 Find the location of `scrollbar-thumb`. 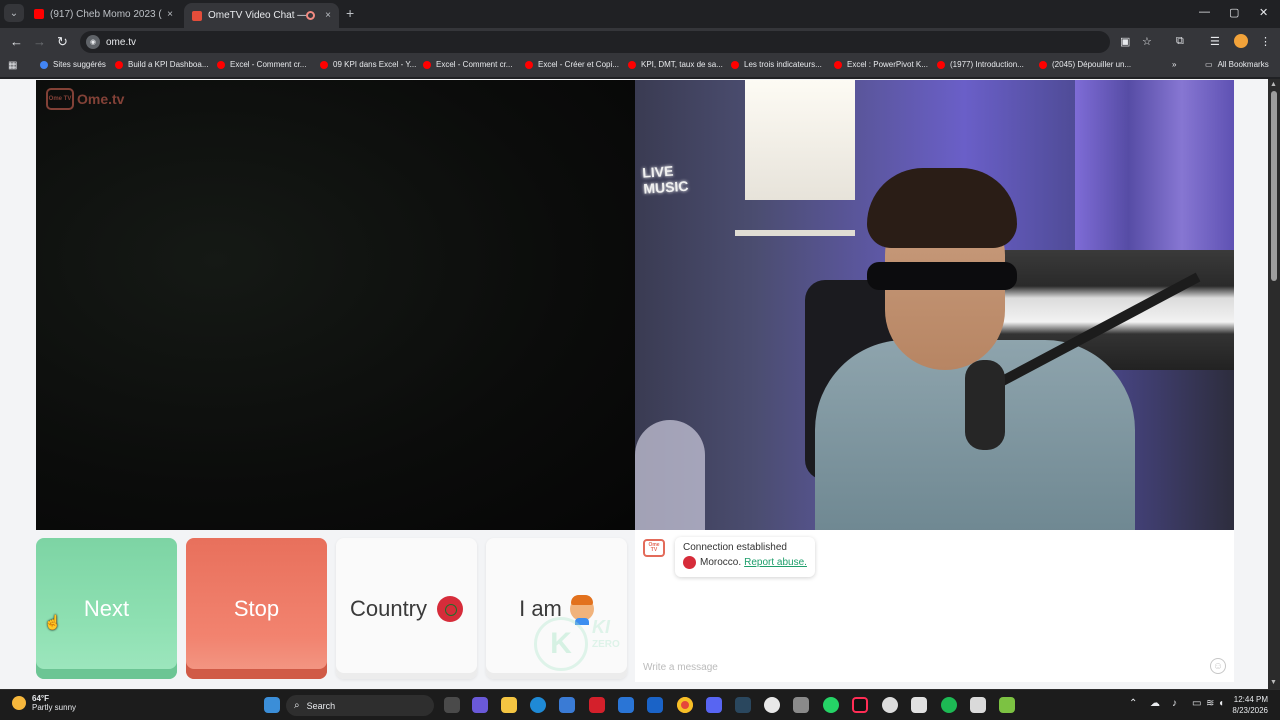

scrollbar-thumb is located at coordinates (1274, 186).